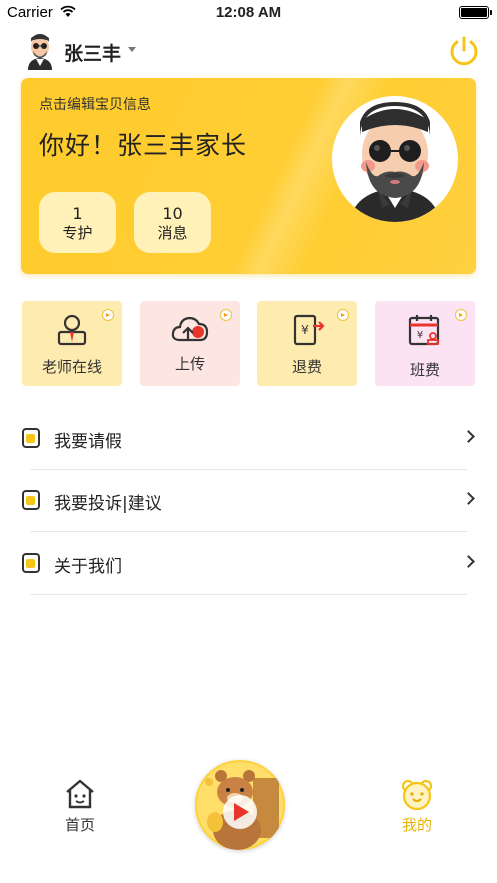 The height and width of the screenshot is (883, 497). I want to click on menu-item-label: 关于我们, so click(88, 567).